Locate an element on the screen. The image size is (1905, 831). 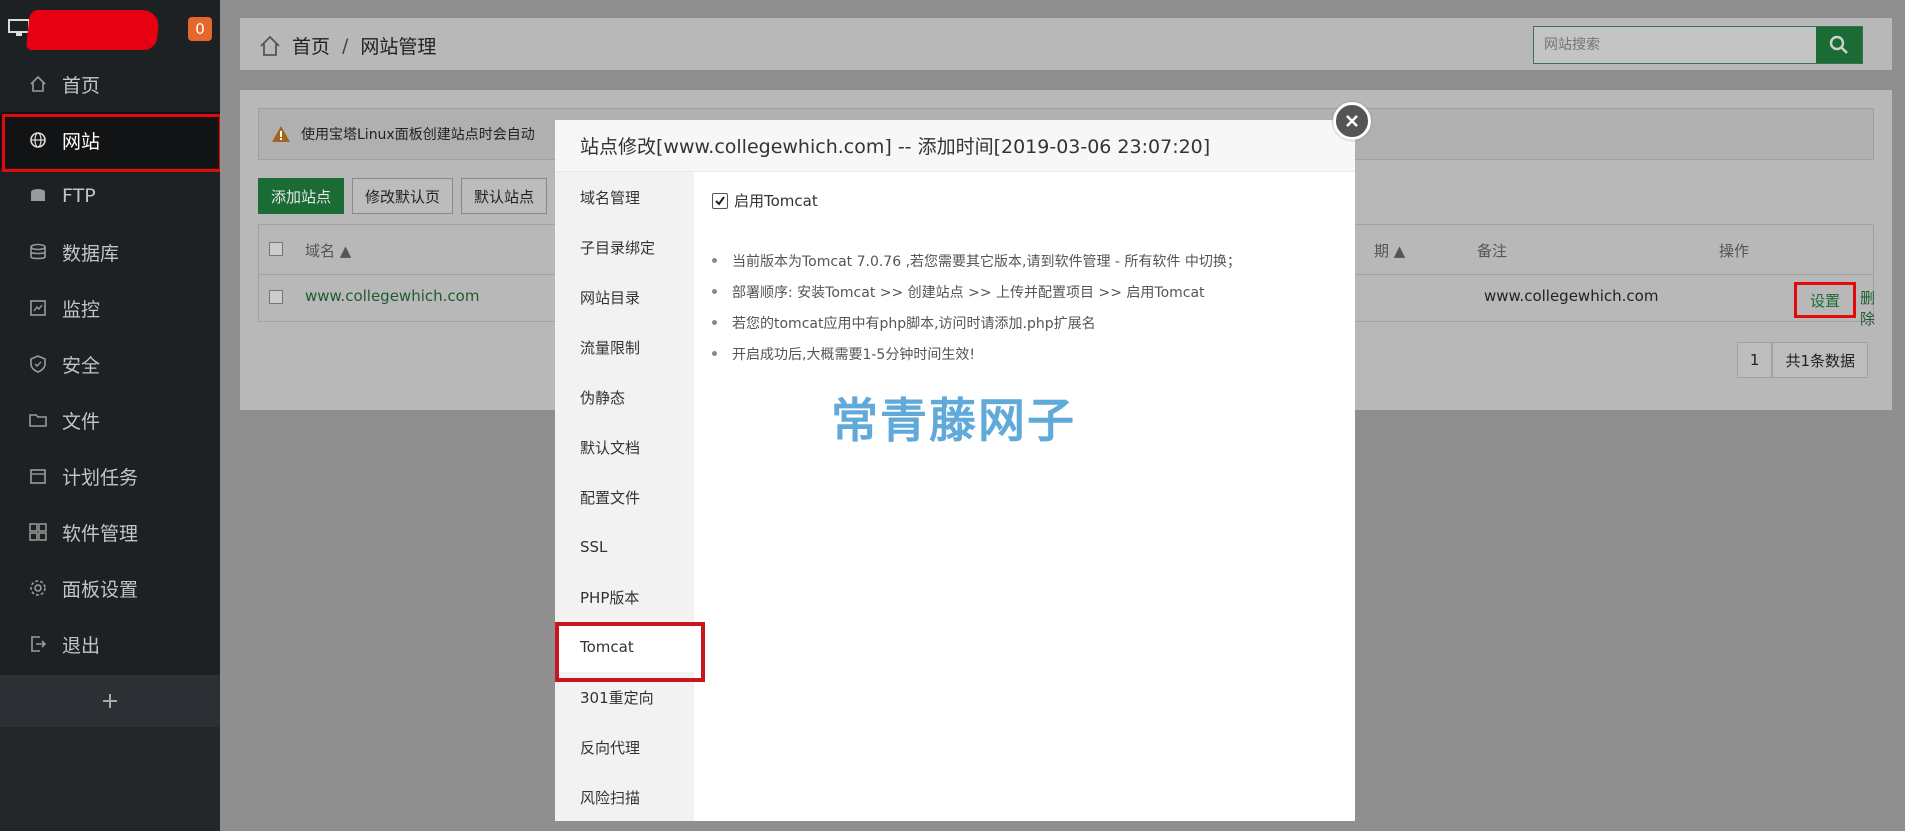
column-expire: 期 ▲ is located at coordinates (1389, 250).